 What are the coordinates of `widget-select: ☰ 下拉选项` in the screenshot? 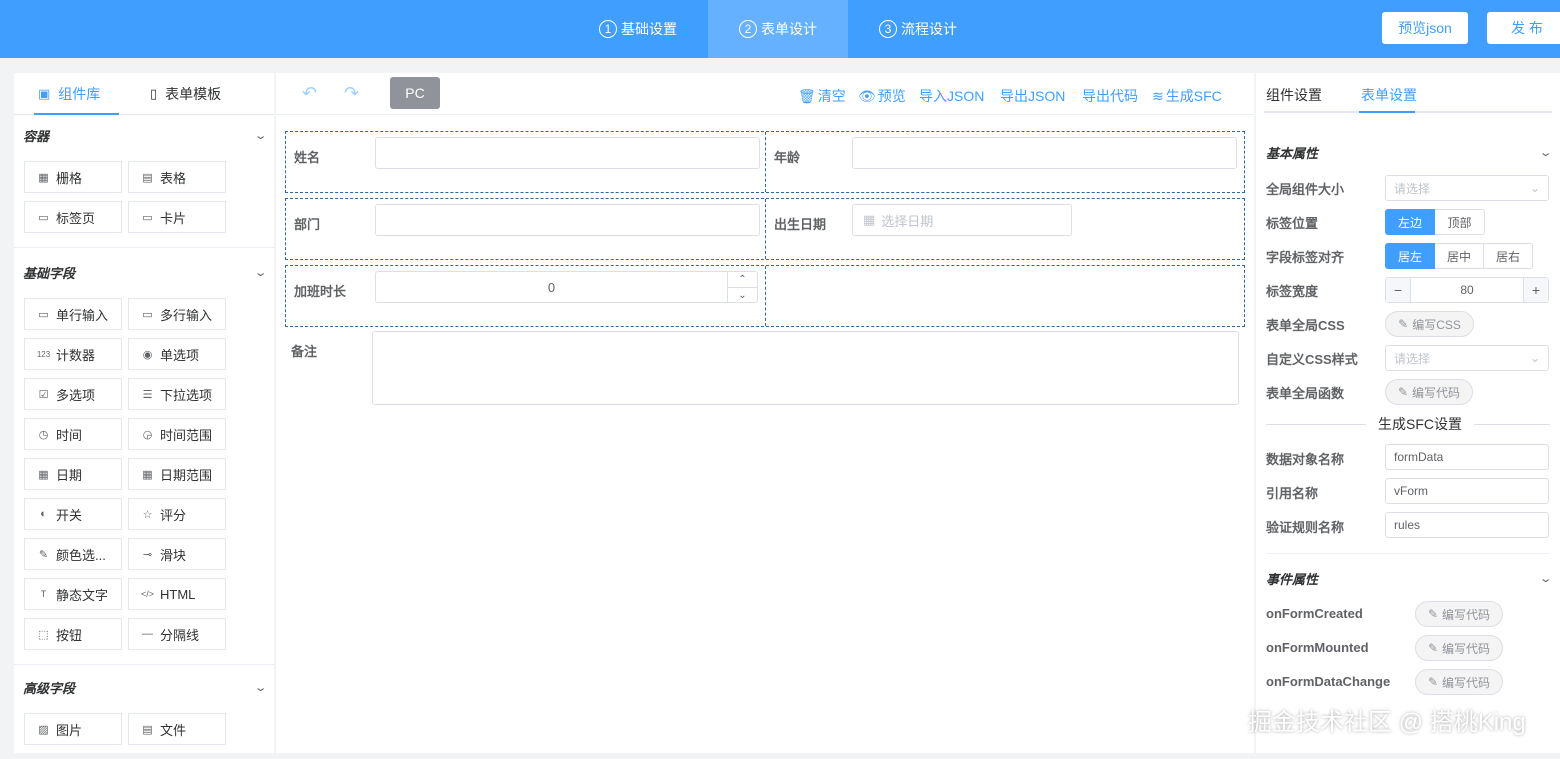 It's located at (177, 394).